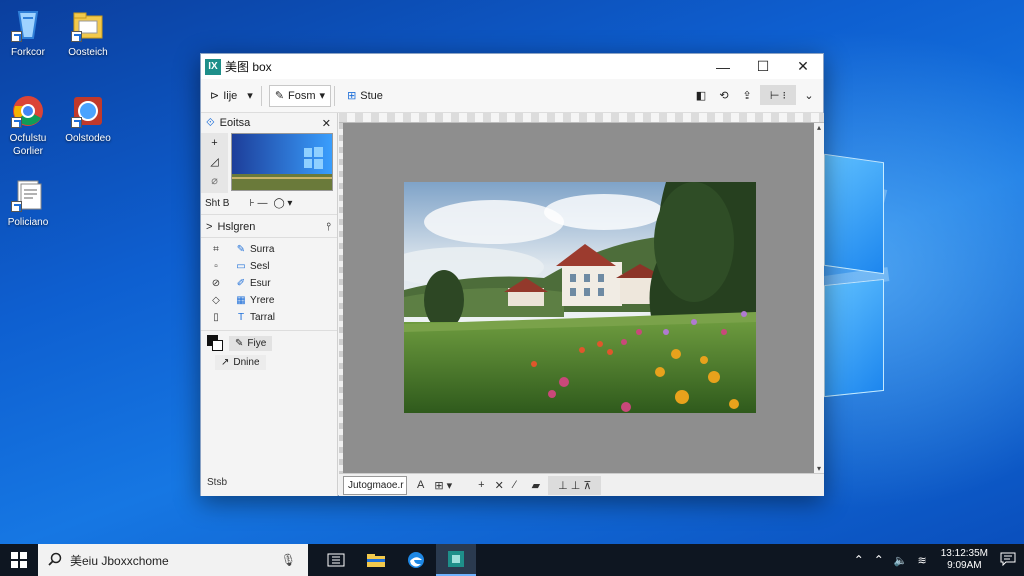 The image size is (1024, 576). What do you see at coordinates (778, 95) in the screenshot?
I see `fit-icon: ⊢ ⁝` at bounding box center [778, 95].